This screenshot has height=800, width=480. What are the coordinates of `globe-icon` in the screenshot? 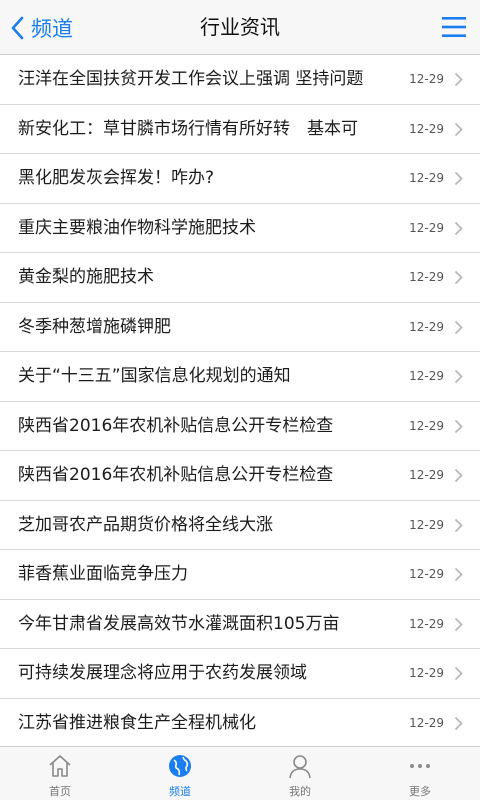 It's located at (180, 766).